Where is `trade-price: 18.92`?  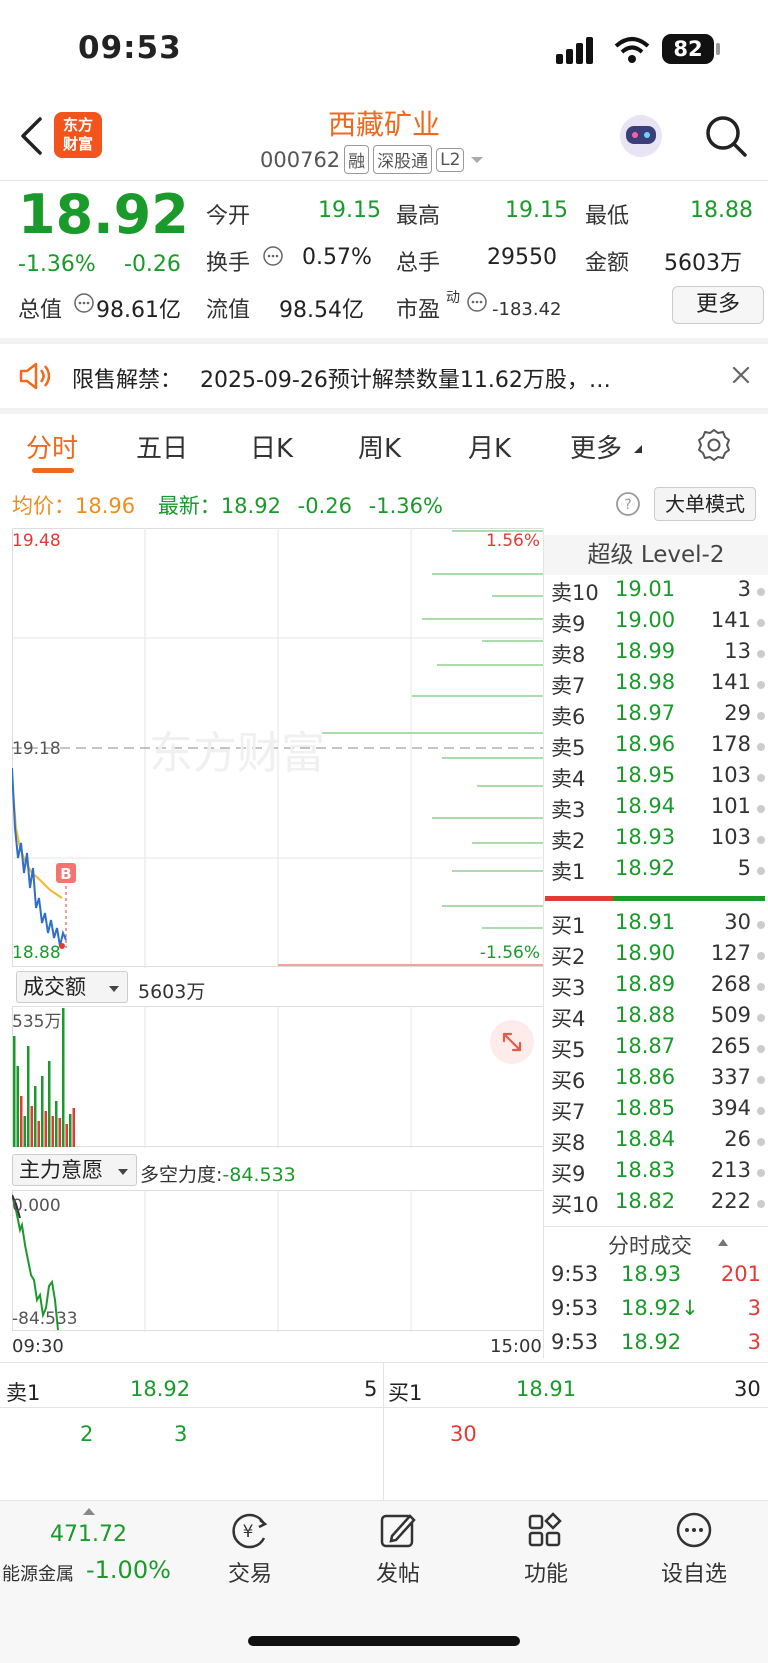 trade-price: 18.92 is located at coordinates (651, 1342).